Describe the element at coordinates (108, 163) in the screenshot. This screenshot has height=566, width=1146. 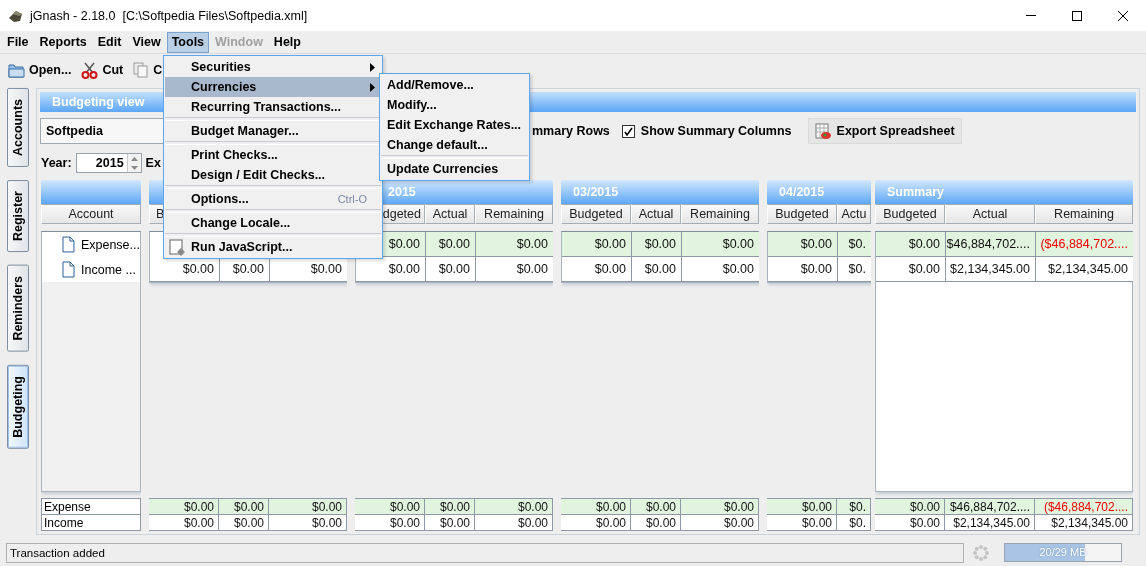
I see `year-spinner: 2015` at that location.